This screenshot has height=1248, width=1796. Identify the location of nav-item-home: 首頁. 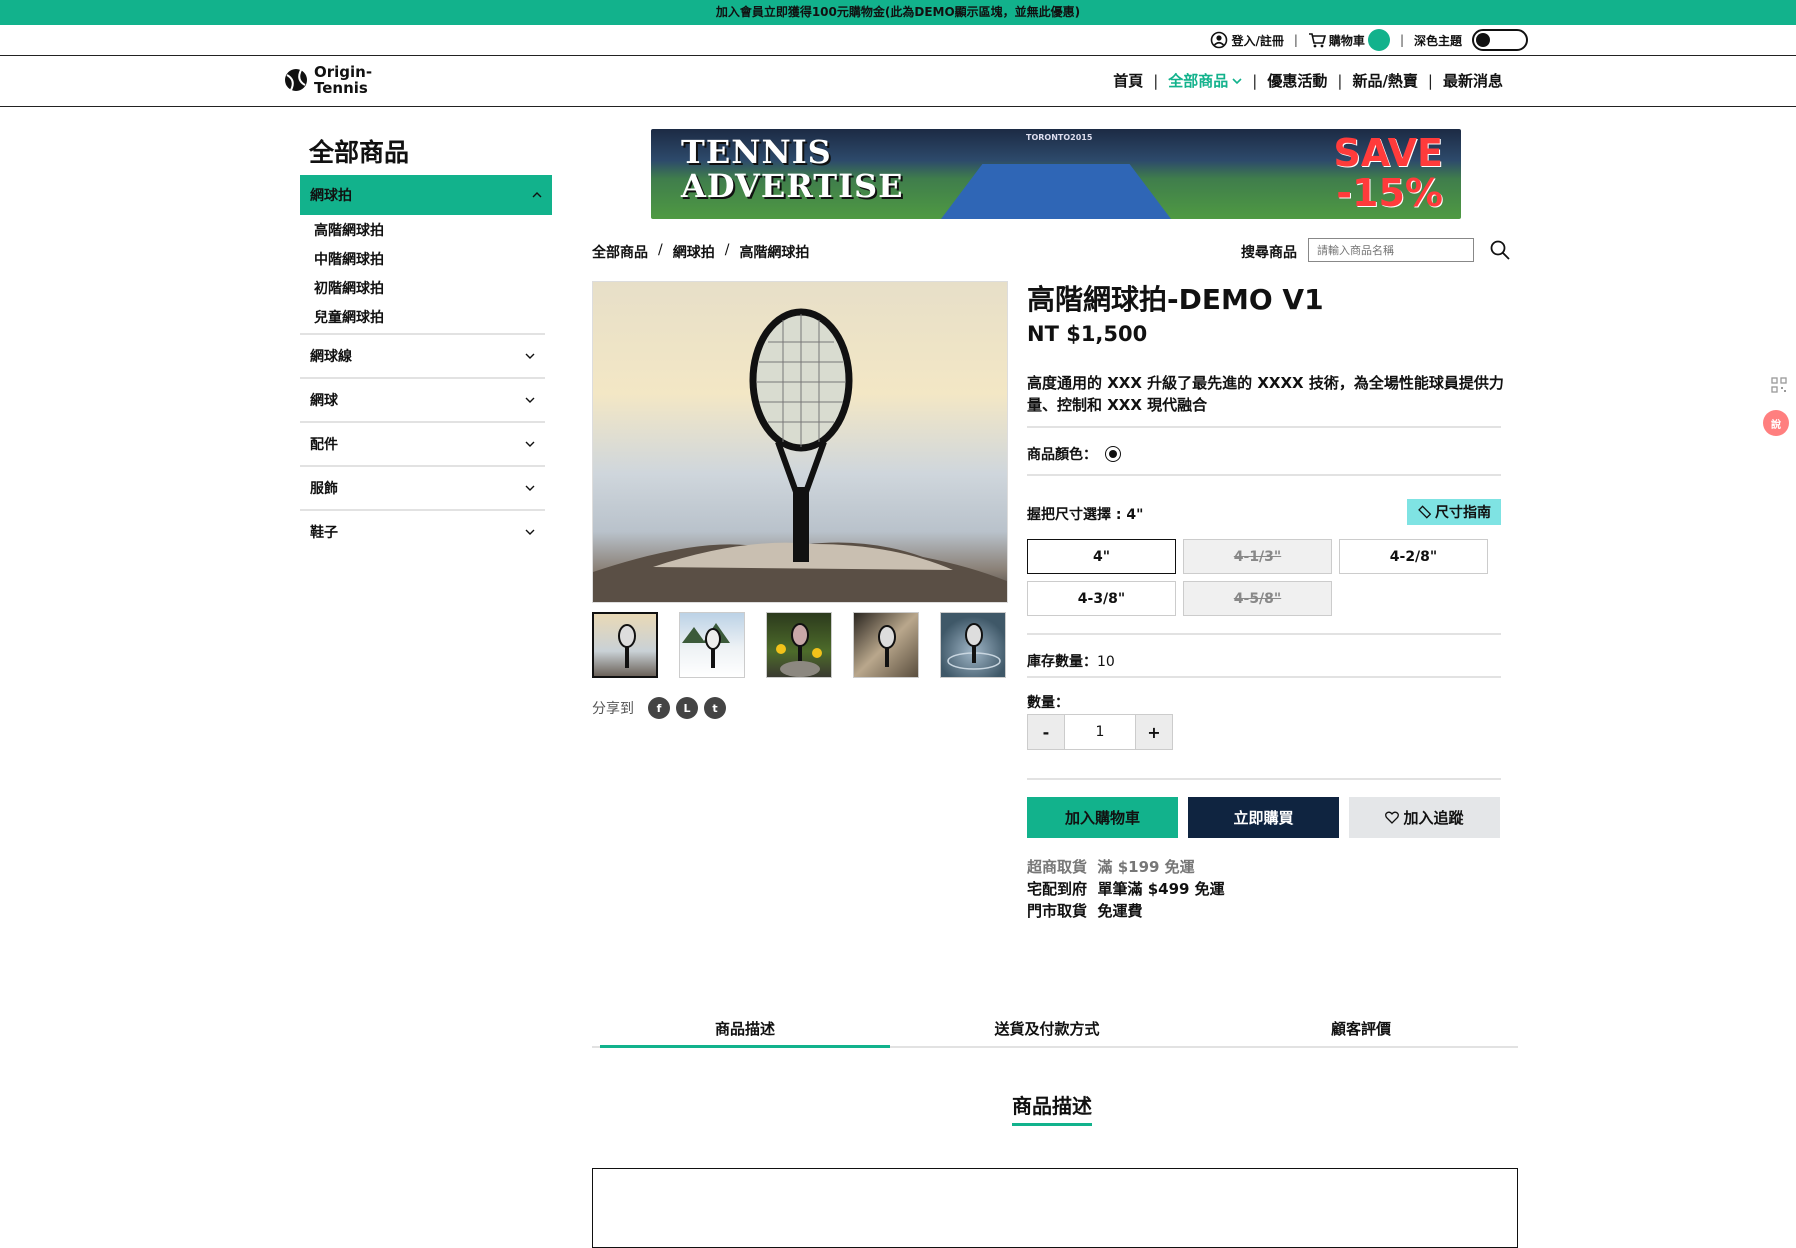
(1128, 80).